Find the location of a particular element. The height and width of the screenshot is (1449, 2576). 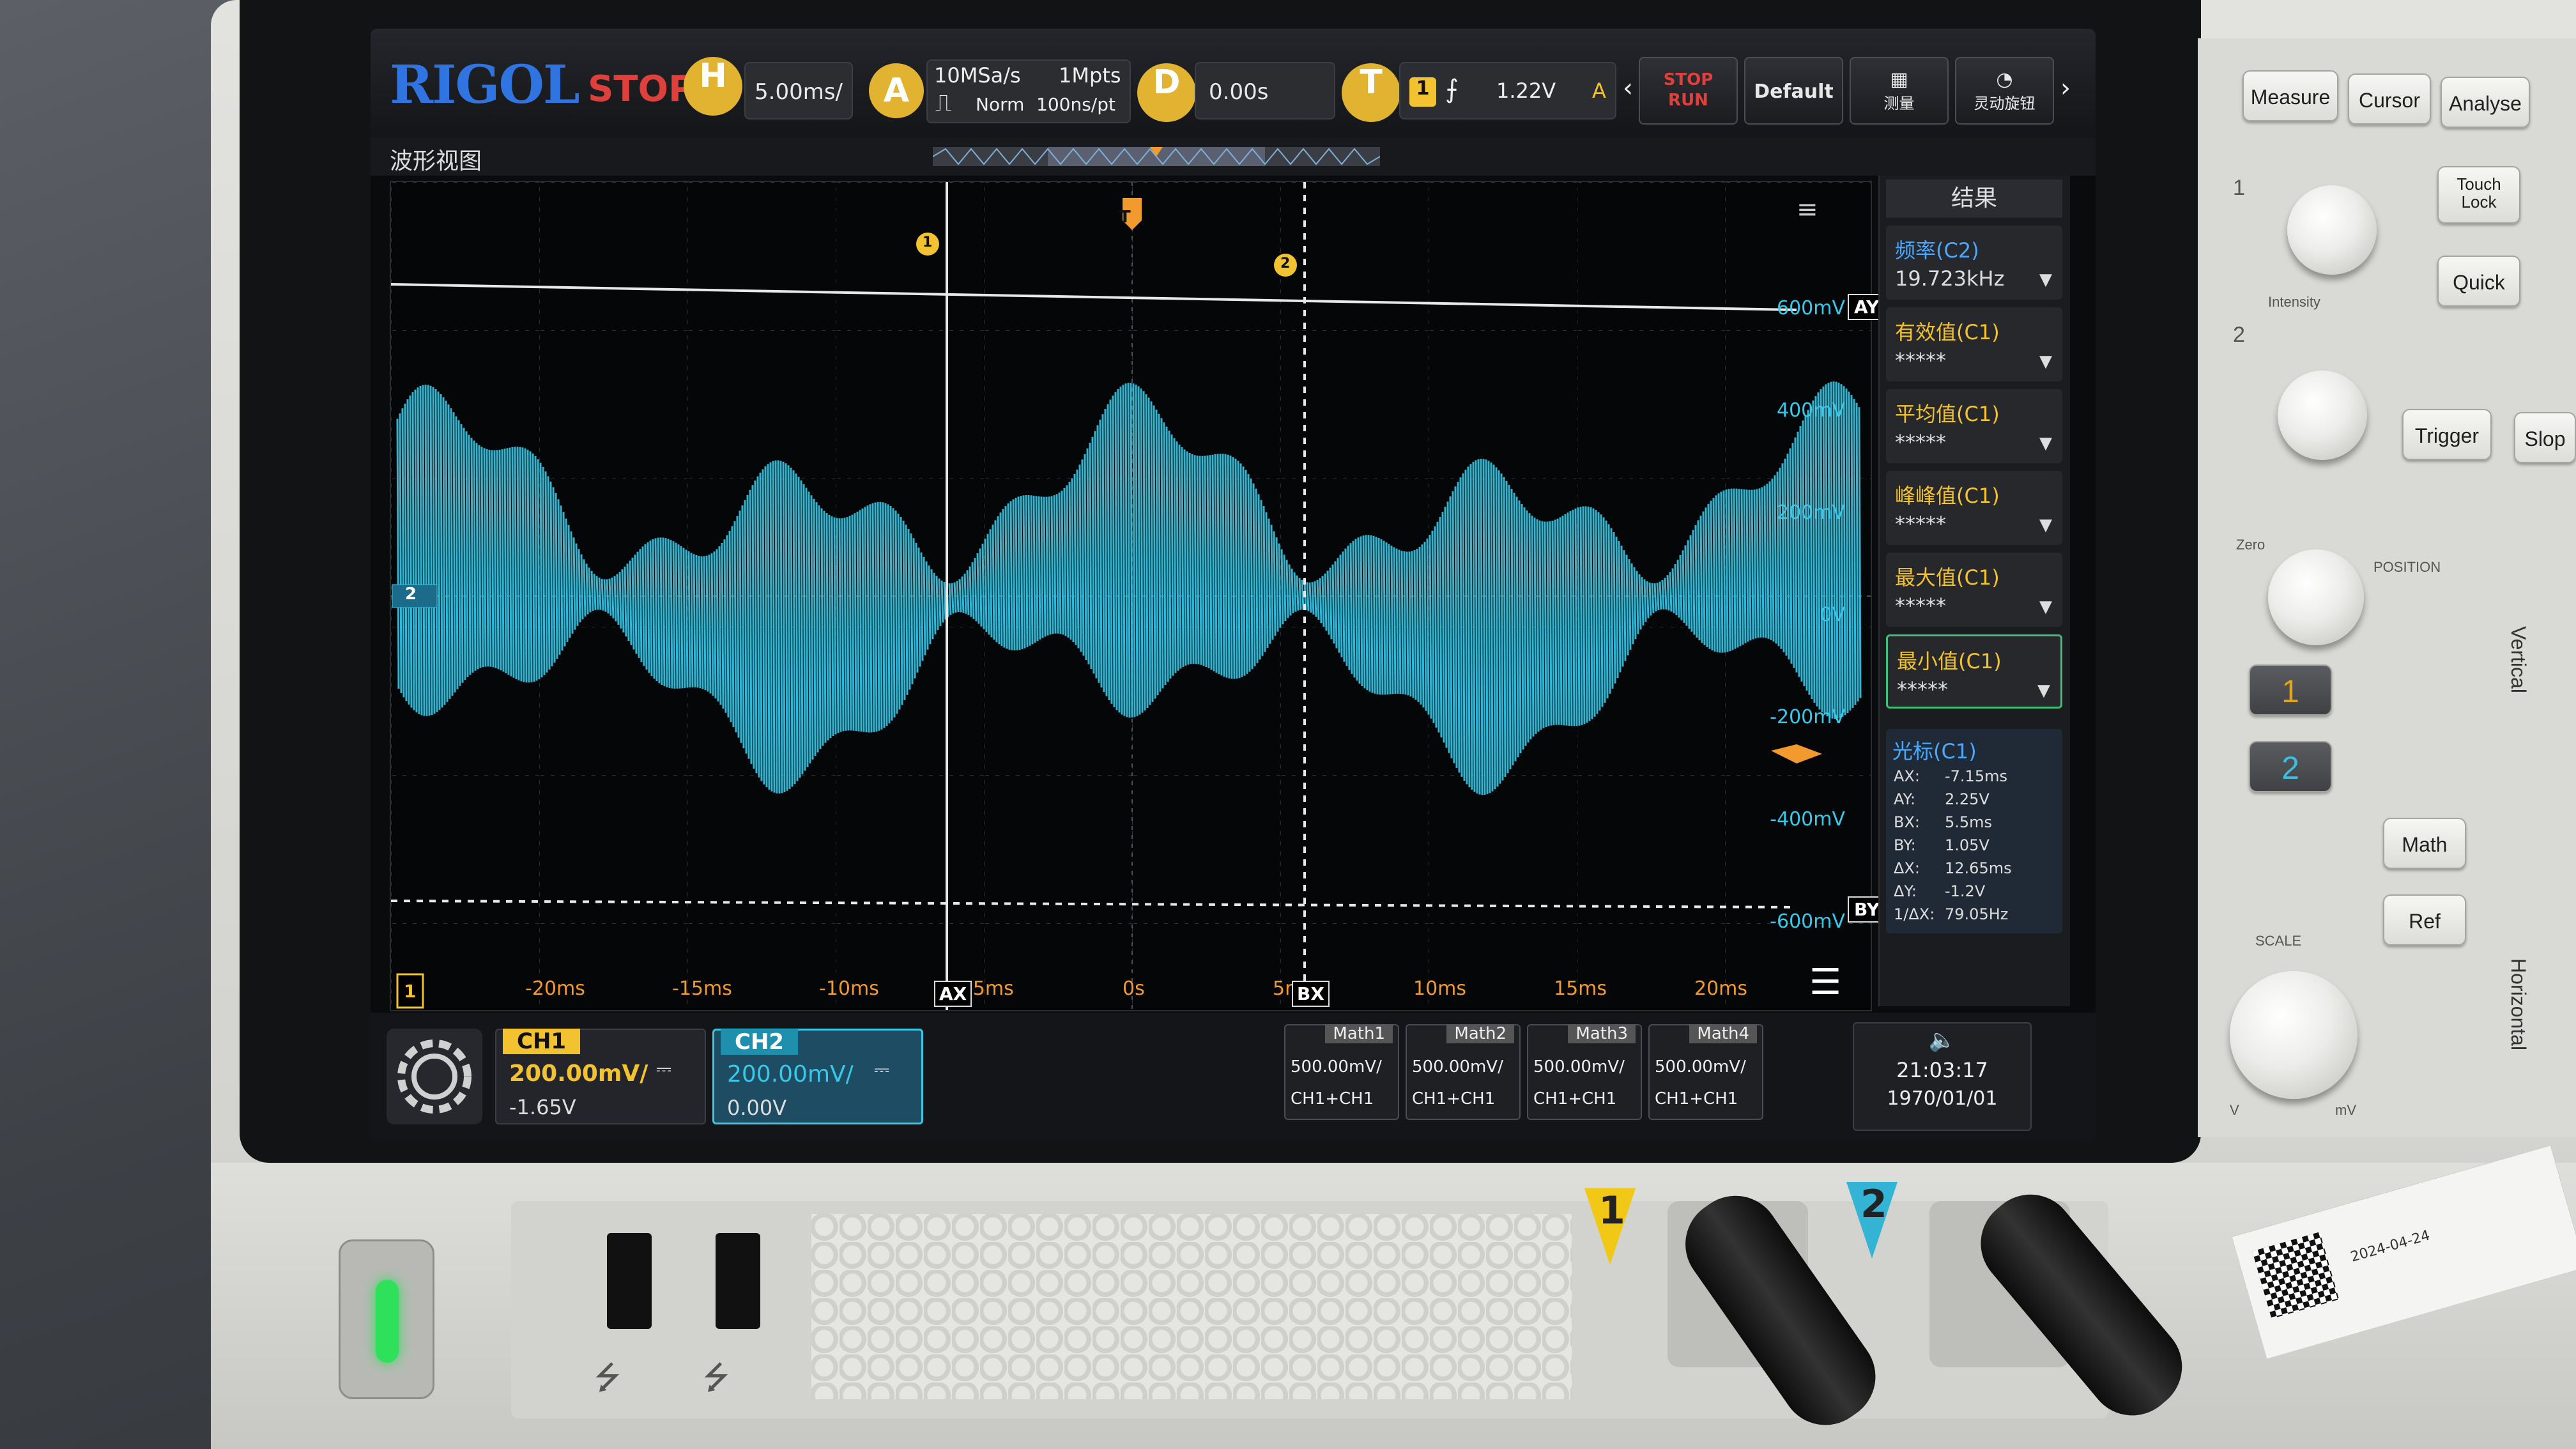

ch2-info-box: CH2 200.00mV/ ⎓ 0.00V is located at coordinates (817, 1076).